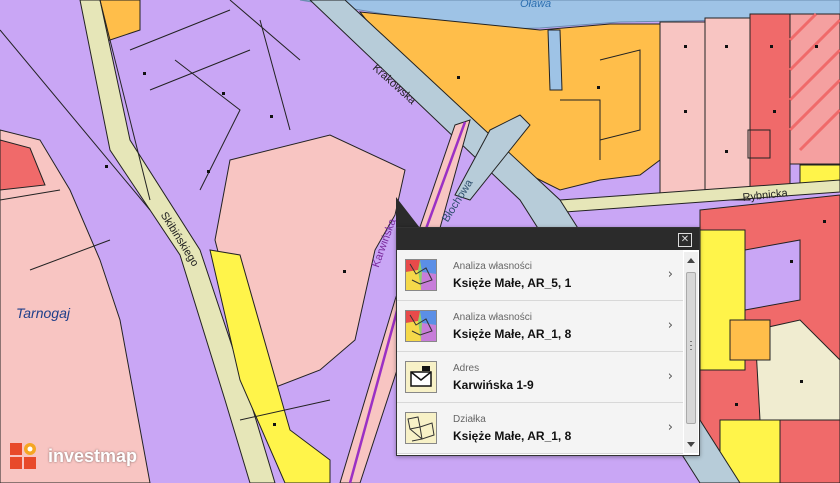 The height and width of the screenshot is (483, 840). I want to click on investmap-logo-icon, so click(25, 456).